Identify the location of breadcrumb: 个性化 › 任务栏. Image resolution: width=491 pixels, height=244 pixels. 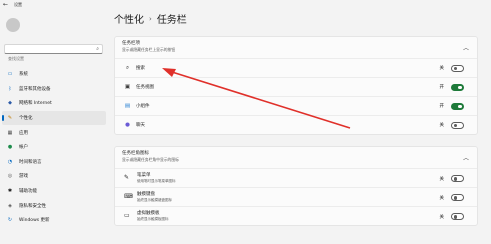
(150, 19).